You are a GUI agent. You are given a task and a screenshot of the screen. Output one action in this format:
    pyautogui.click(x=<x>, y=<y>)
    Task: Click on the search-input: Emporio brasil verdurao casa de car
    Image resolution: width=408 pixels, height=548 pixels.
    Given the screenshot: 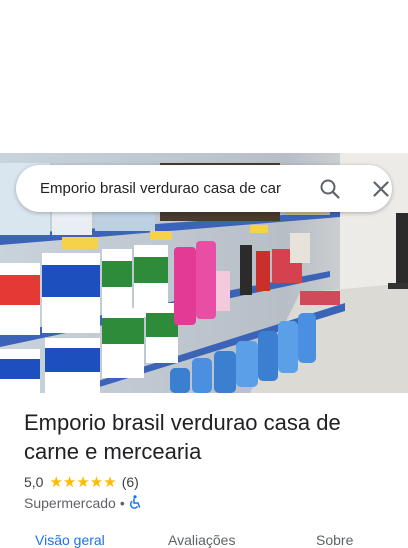 What is the action you would take?
    pyautogui.click(x=172, y=188)
    